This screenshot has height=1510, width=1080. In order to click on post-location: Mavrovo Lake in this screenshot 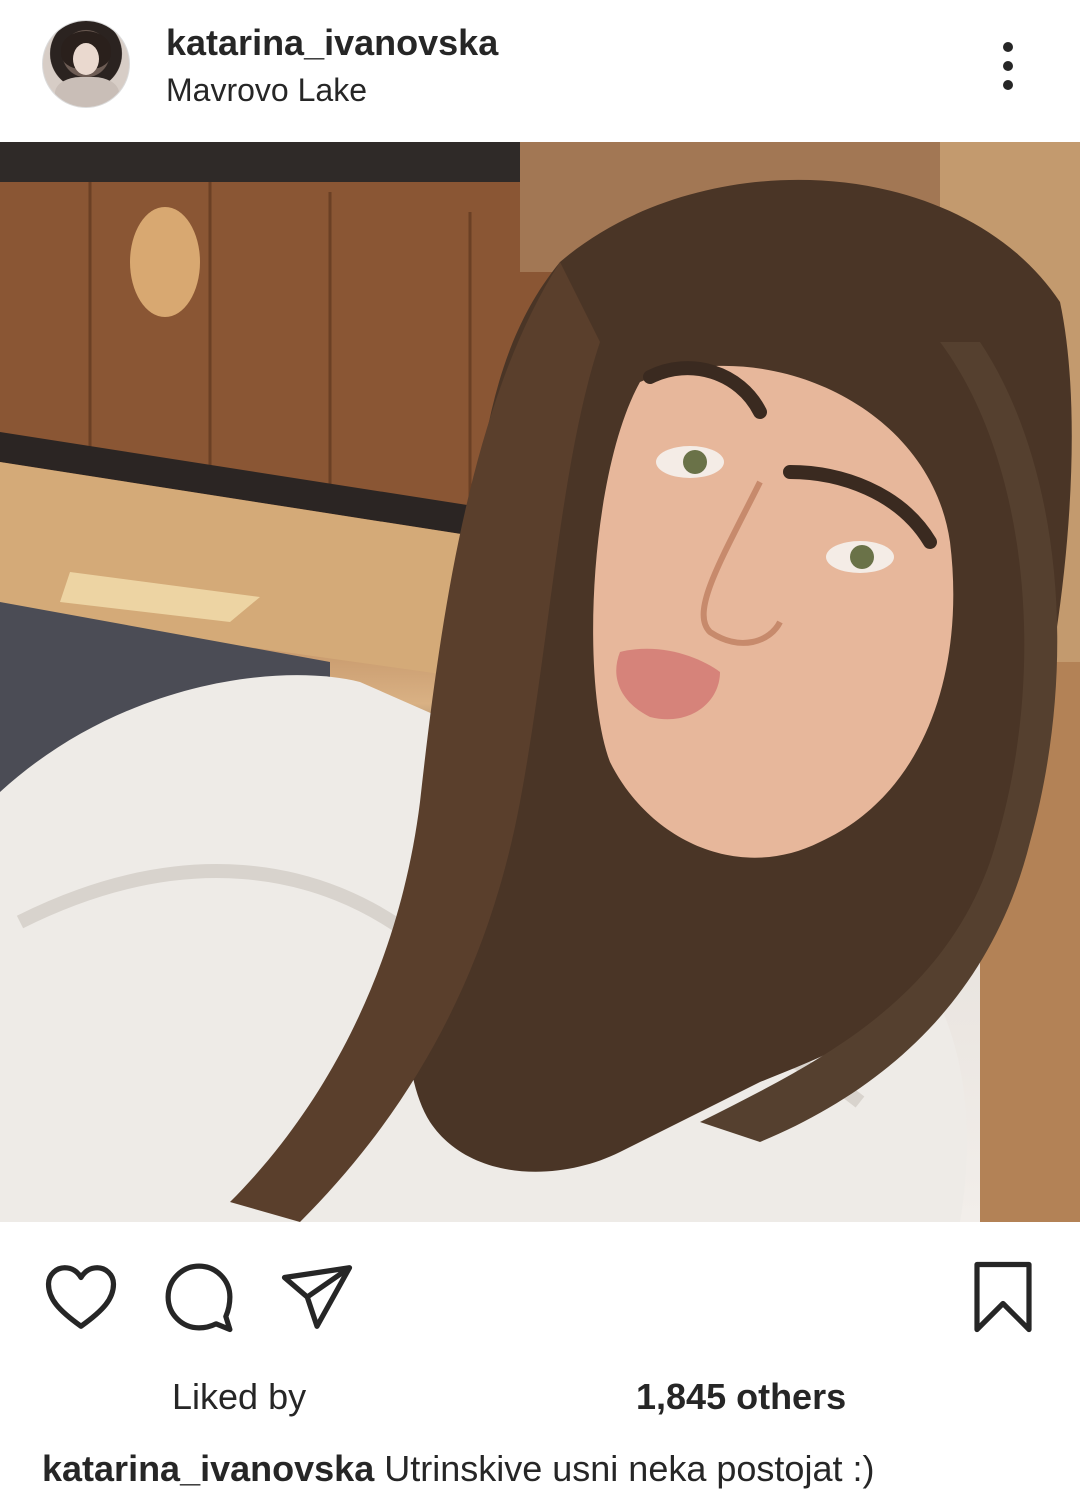, I will do `click(266, 90)`.